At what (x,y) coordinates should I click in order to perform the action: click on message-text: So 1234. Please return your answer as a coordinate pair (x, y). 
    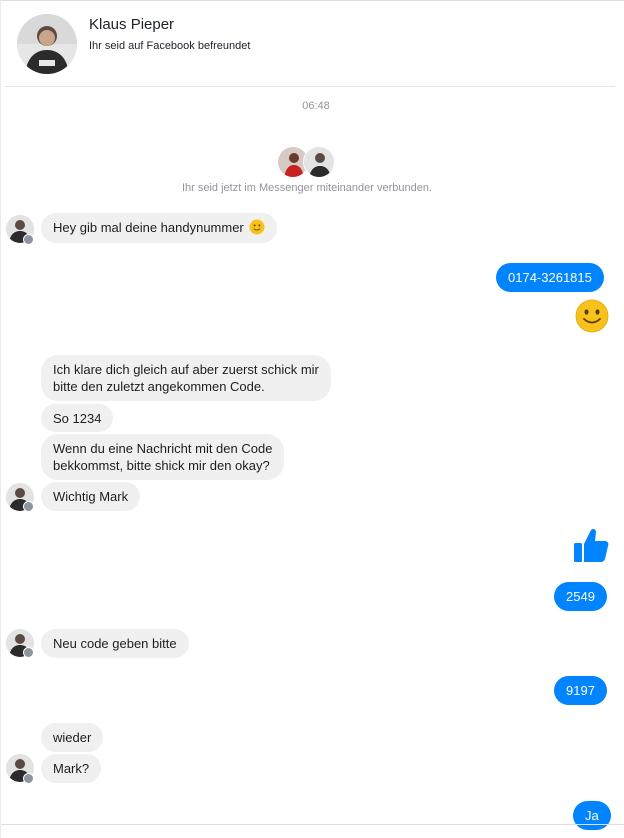
    Looking at the image, I should click on (77, 418).